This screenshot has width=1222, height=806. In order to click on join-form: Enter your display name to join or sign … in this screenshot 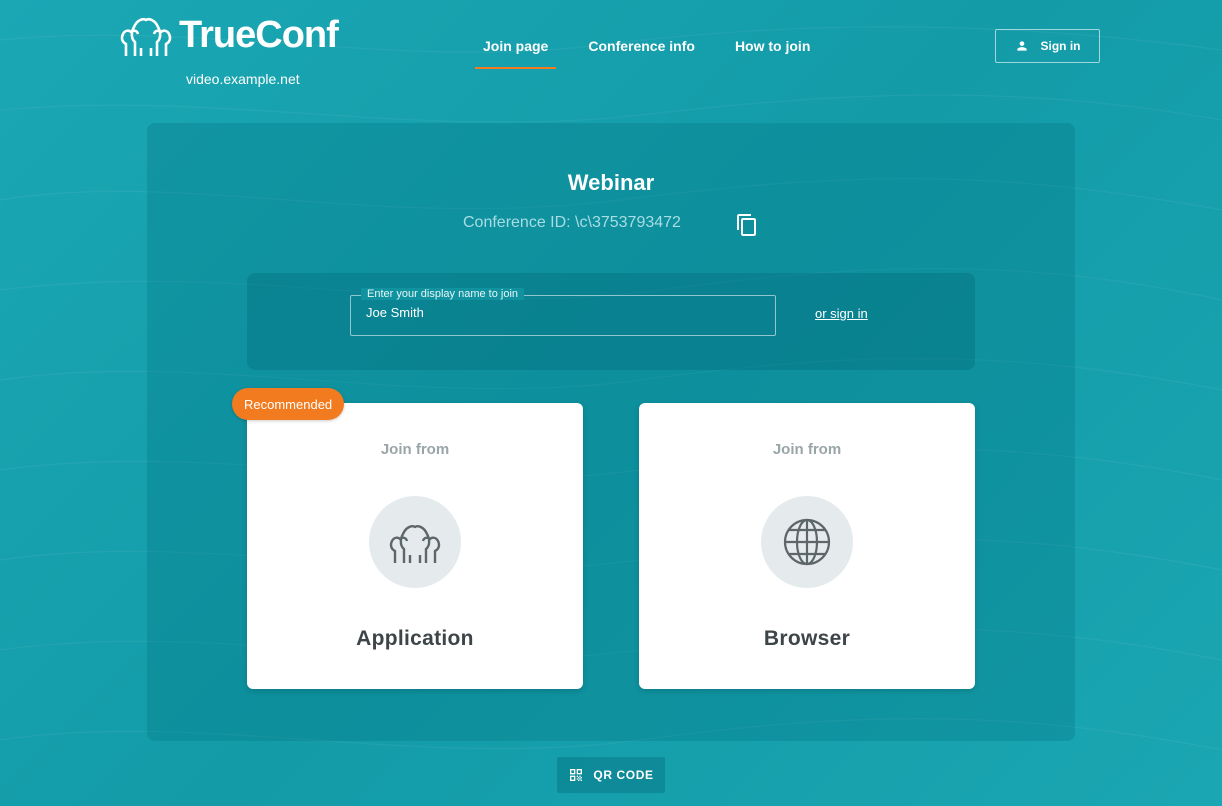, I will do `click(611, 321)`.